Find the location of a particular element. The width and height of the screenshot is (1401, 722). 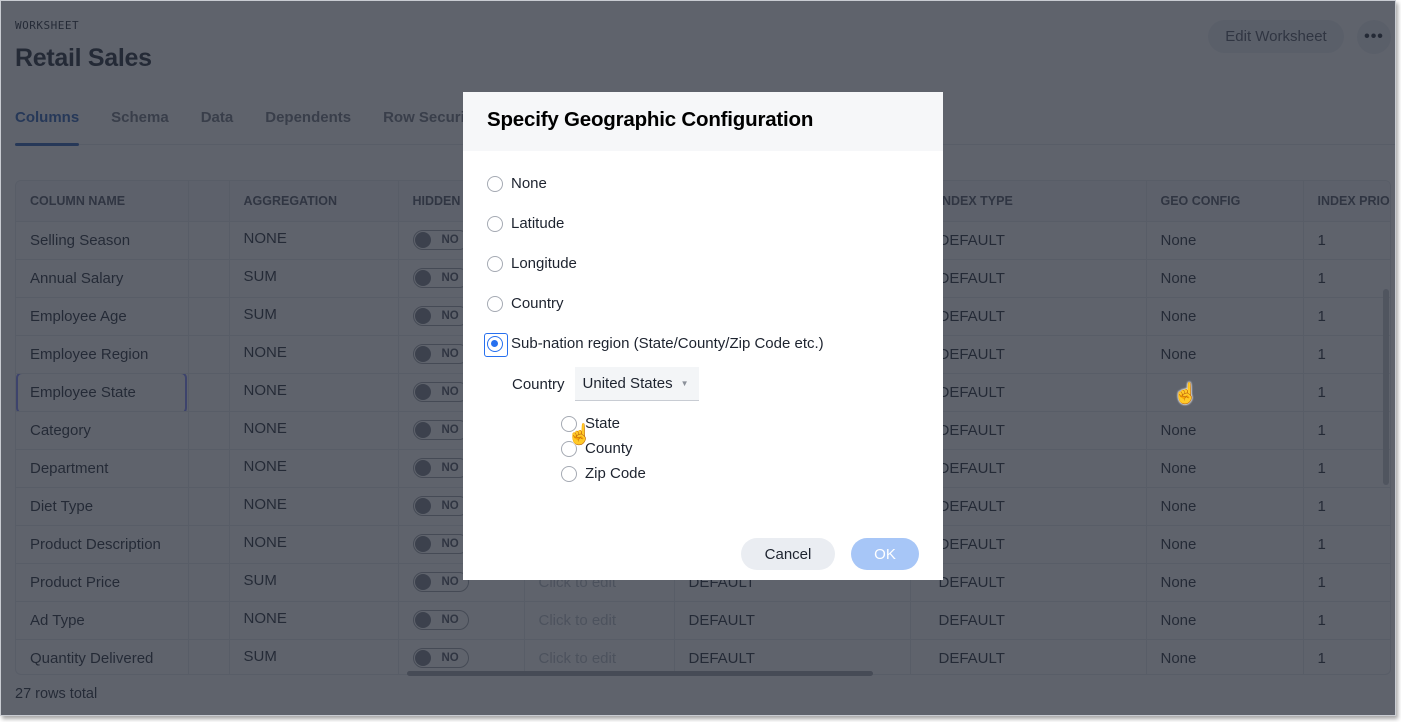

sub-option-zip-code: Zip Code is located at coordinates (603, 473).